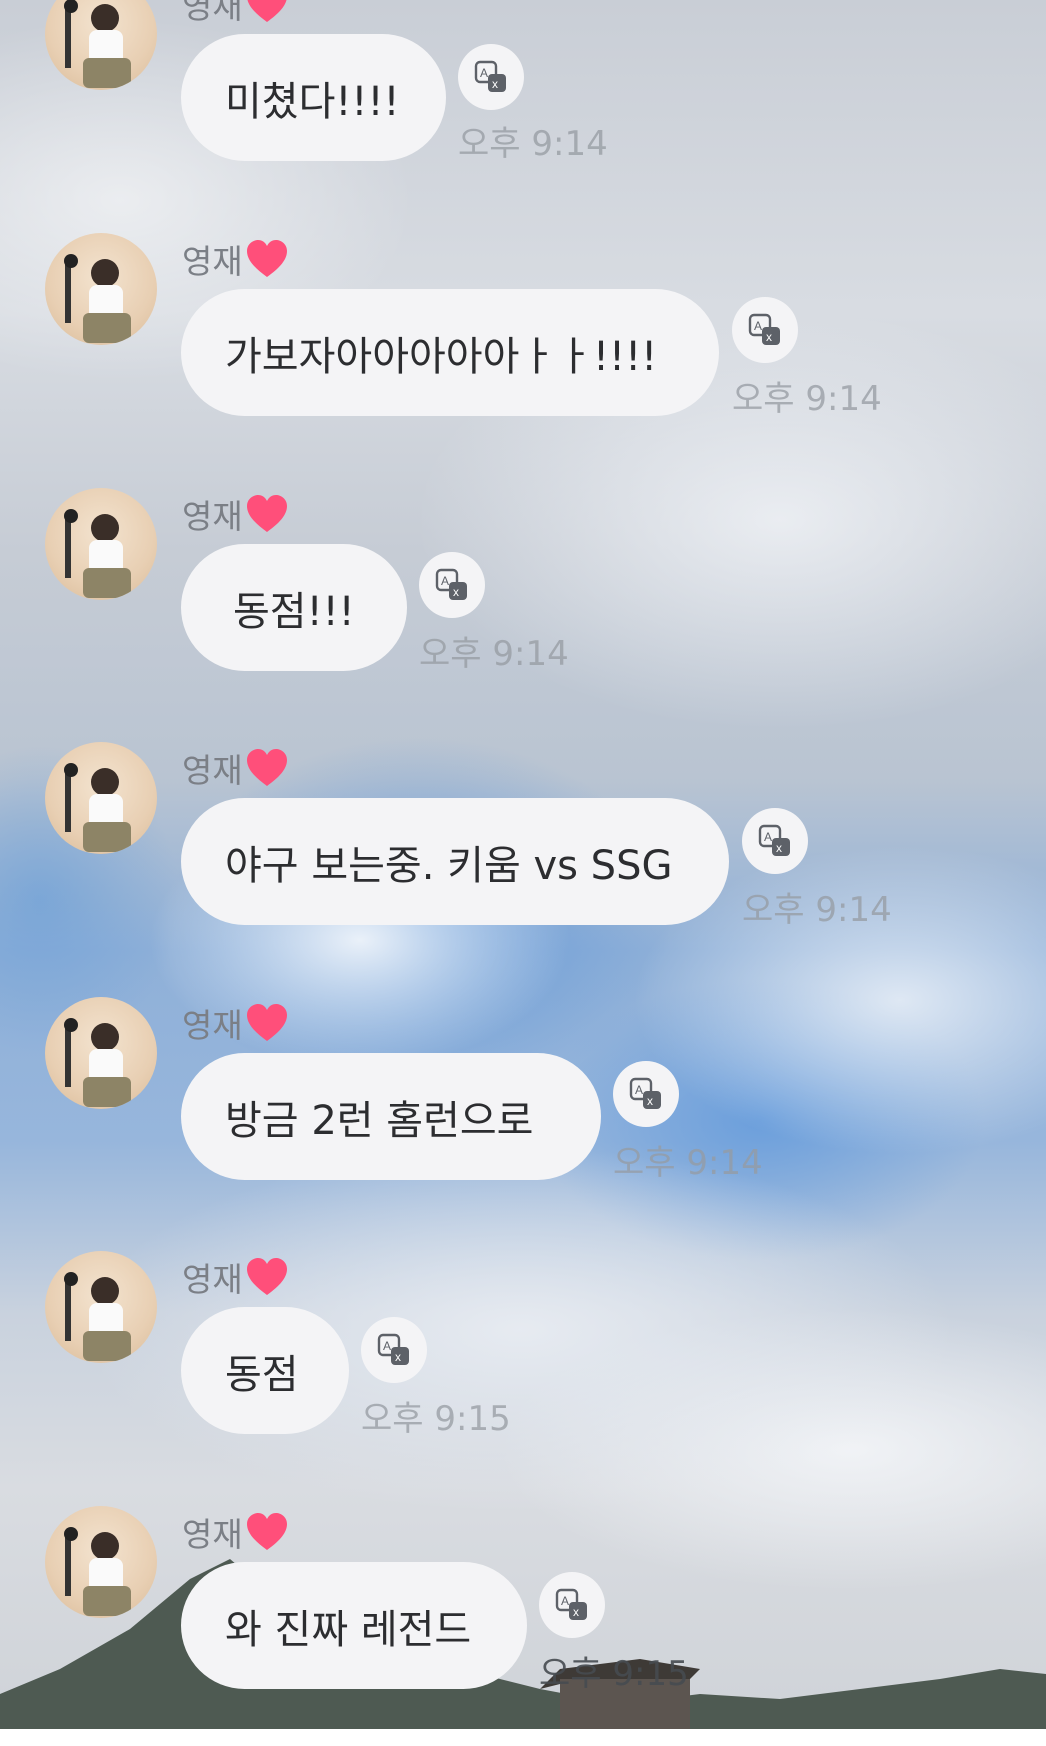 Image resolution: width=1046 pixels, height=1746 pixels. I want to click on message-bubble: 가보자아아아아아ㅏㅏ!!!!, so click(450, 352).